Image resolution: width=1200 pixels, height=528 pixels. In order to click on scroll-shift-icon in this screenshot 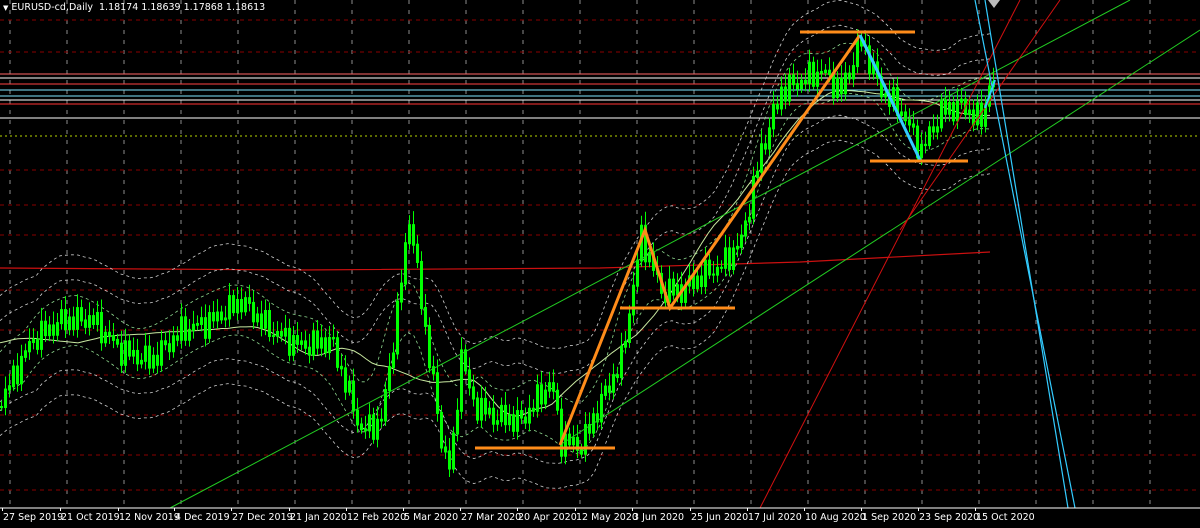, I will do `click(994, 4)`.